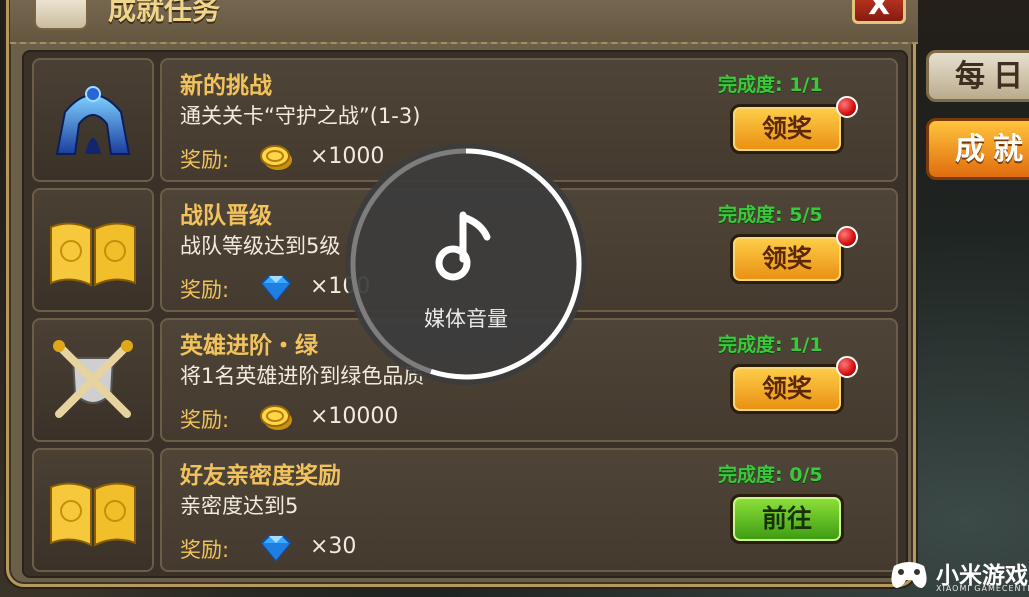  What do you see at coordinates (958, 576) in the screenshot?
I see `watermark: 小米游戏 XIAOMI GAMECENTER` at bounding box center [958, 576].